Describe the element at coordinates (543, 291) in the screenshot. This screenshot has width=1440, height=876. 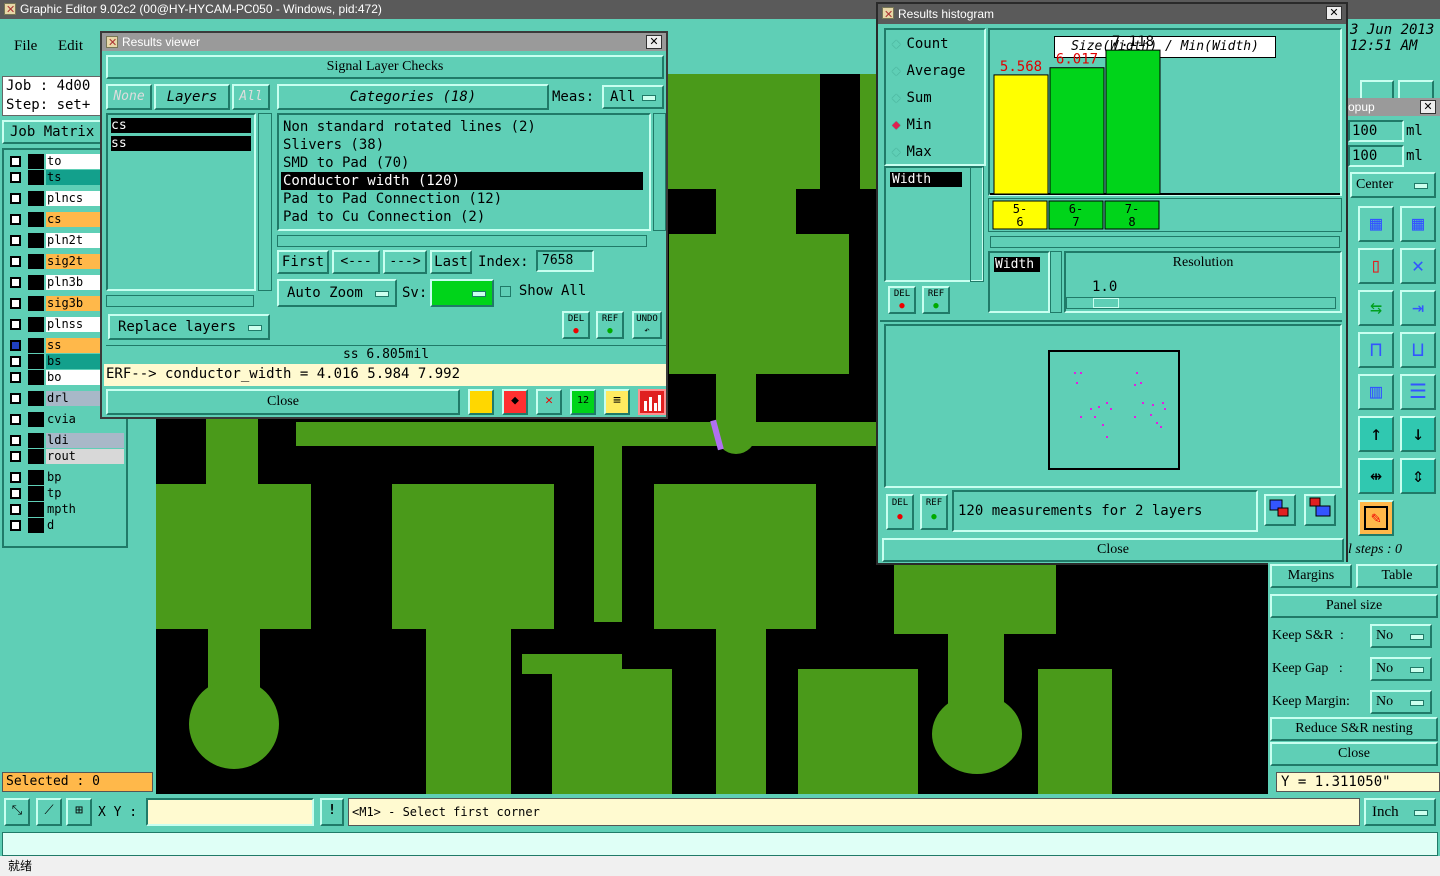
I see `show-all-toggle: Show All` at that location.